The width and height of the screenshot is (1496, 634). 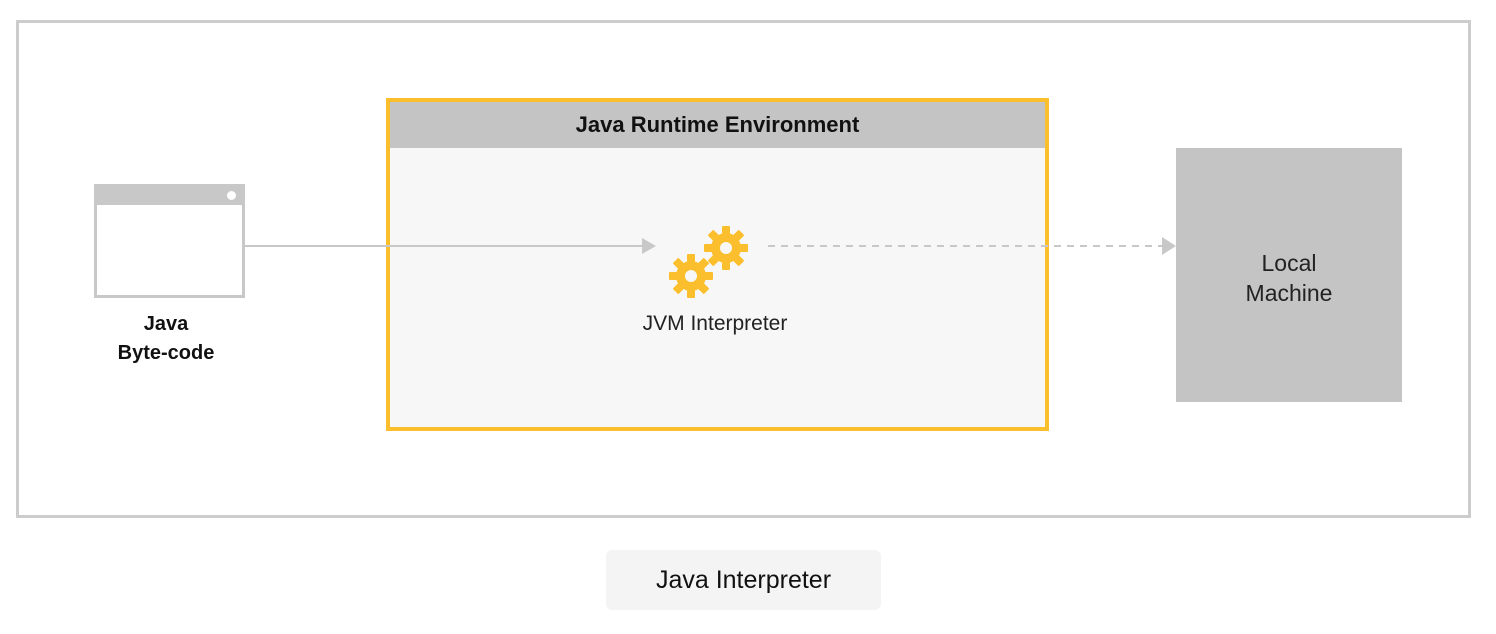 I want to click on gears-icon, so click(x=708, y=262).